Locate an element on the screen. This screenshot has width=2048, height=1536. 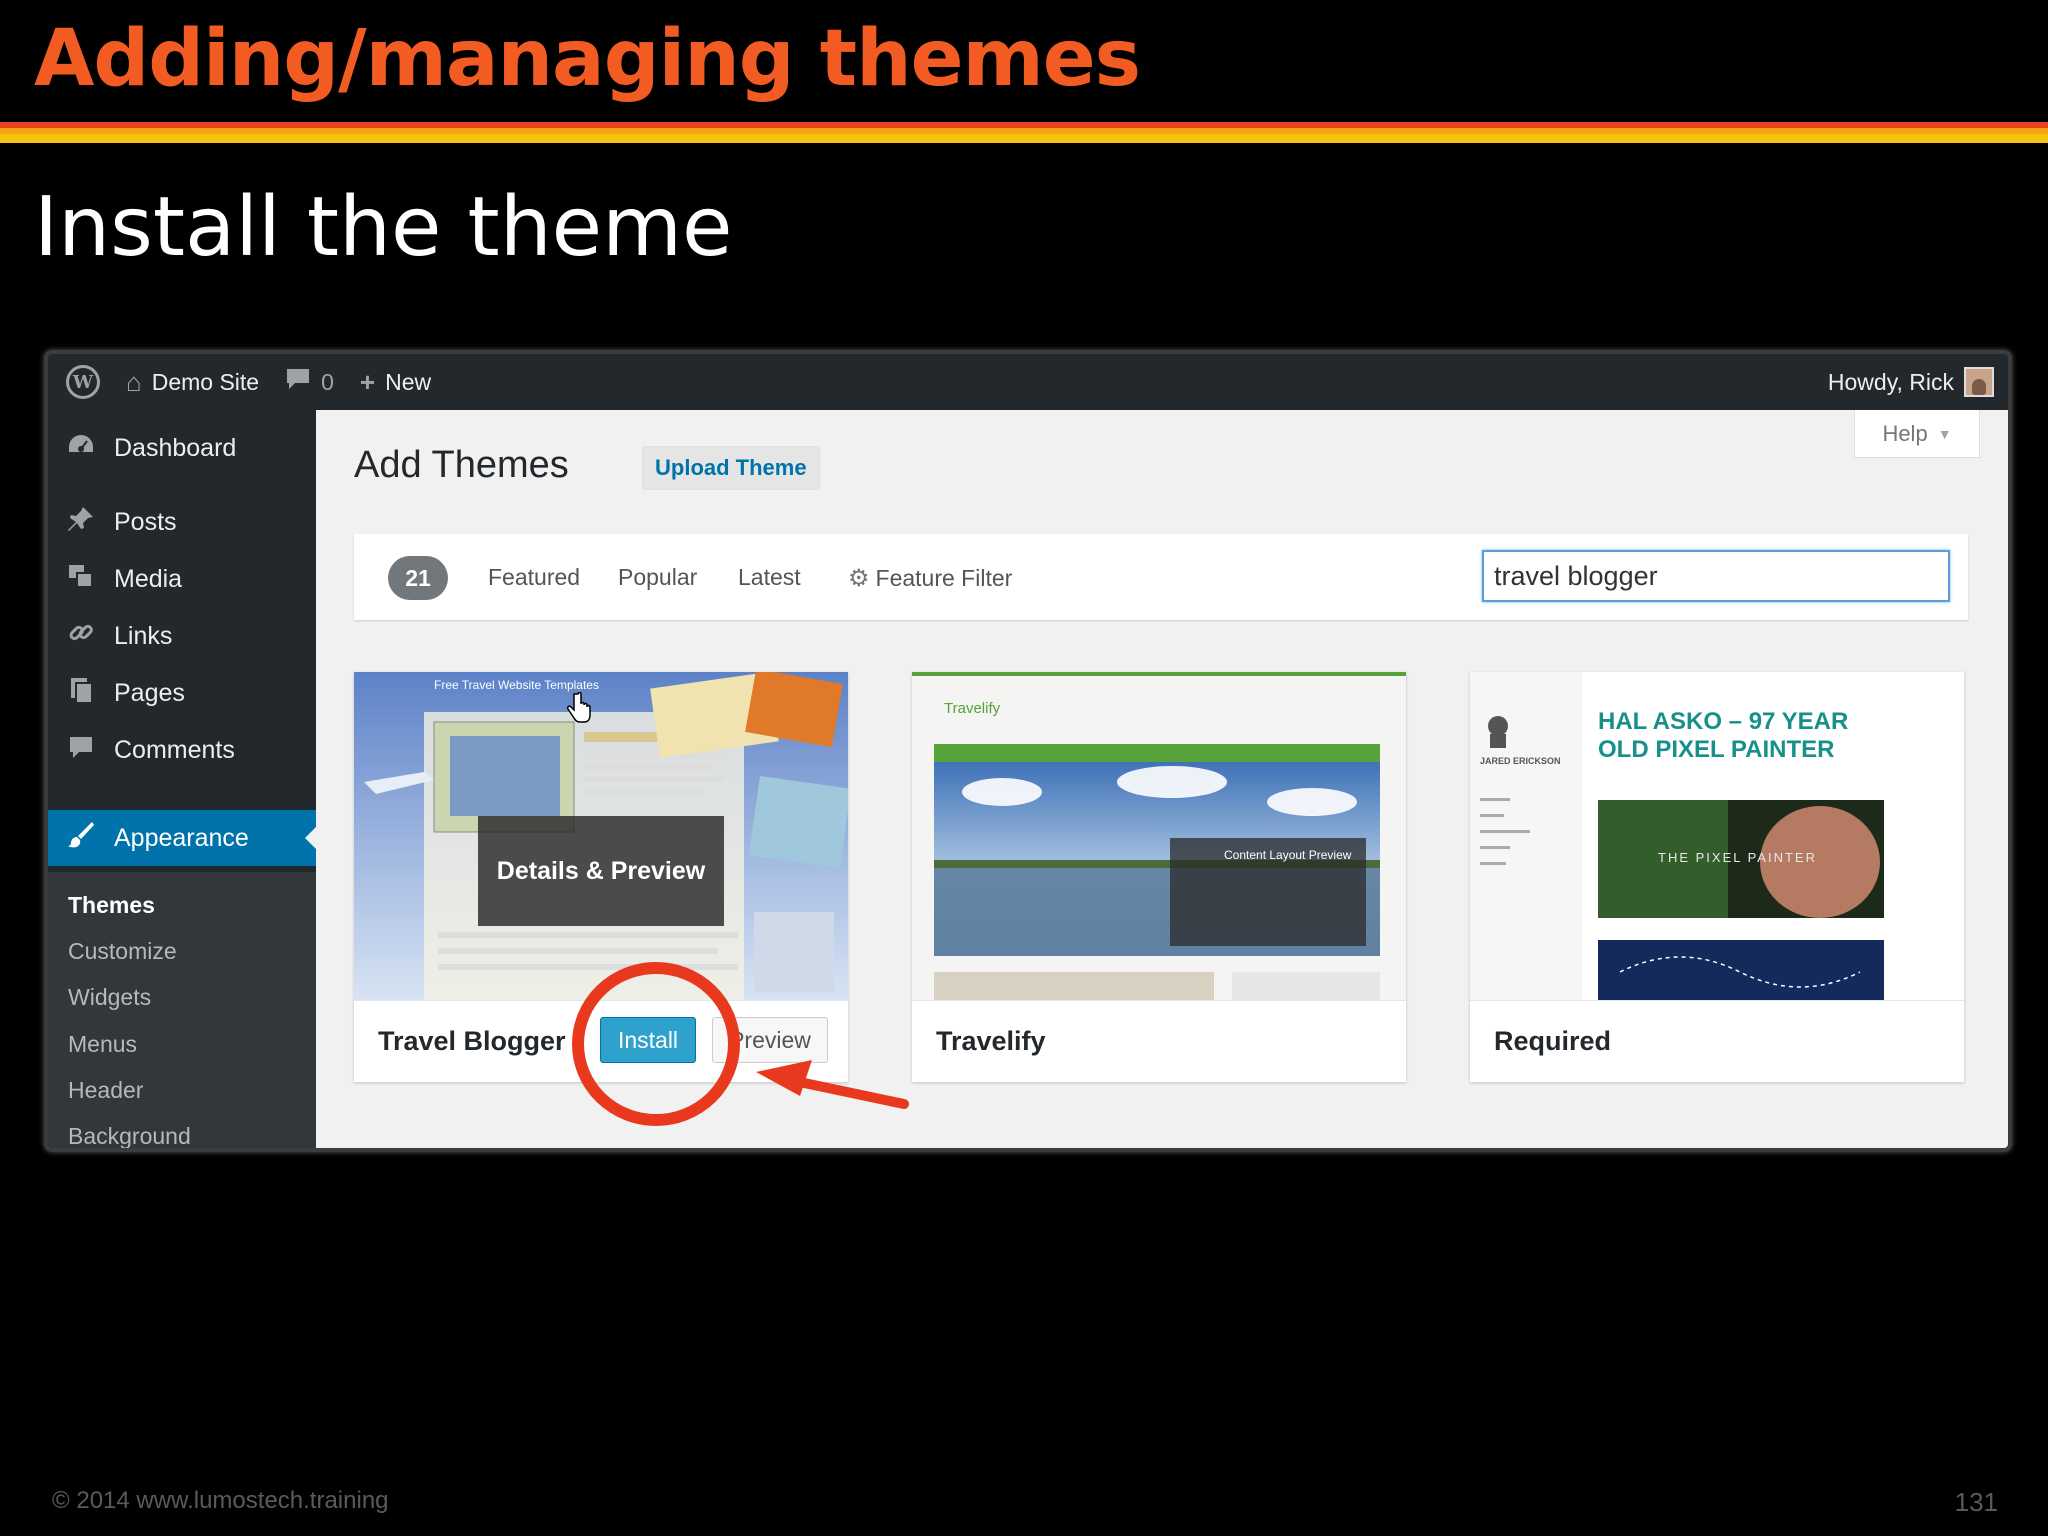
slide-title: Adding/managing themes is located at coordinates (587, 59).